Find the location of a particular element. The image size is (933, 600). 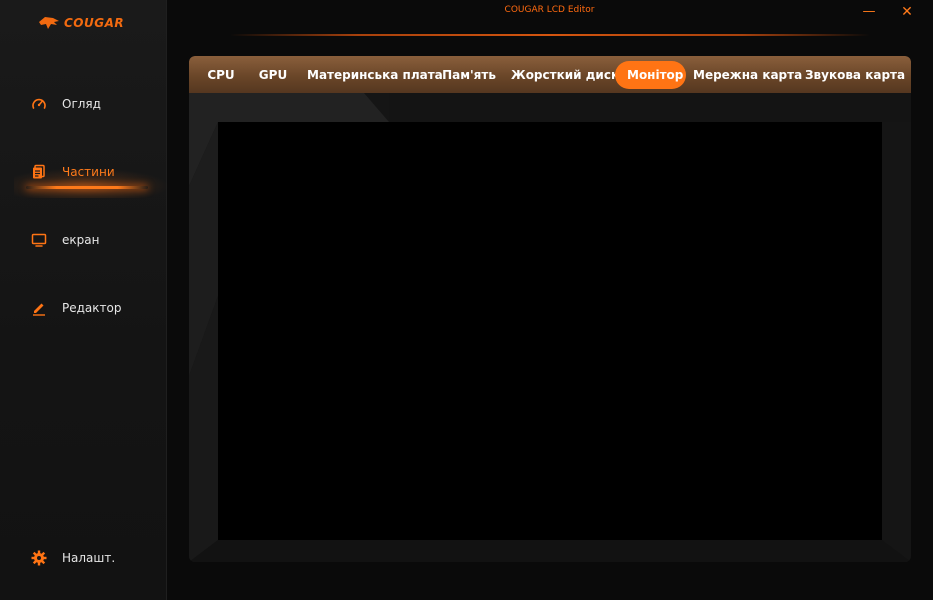

tab-motherboard: Материнська плата is located at coordinates (375, 75).